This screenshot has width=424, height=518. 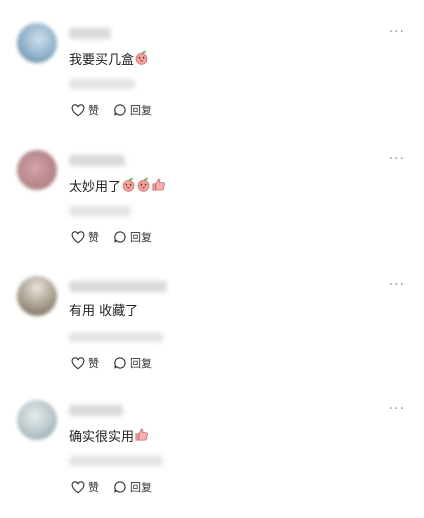 I want to click on comment-text: 有用 收藏了, so click(x=103, y=312).